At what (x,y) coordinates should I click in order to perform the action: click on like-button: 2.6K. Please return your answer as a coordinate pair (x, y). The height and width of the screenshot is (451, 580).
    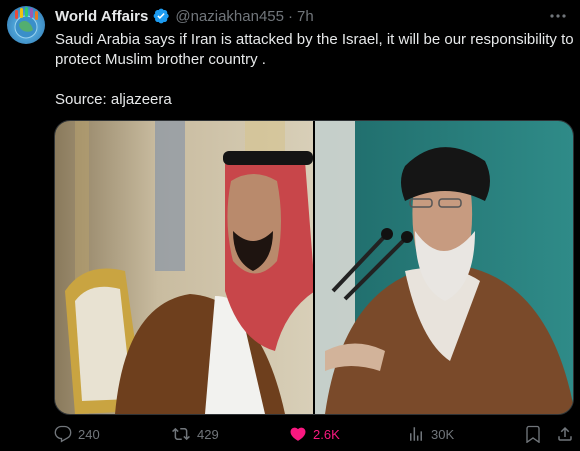
    Looking at the image, I should click on (314, 434).